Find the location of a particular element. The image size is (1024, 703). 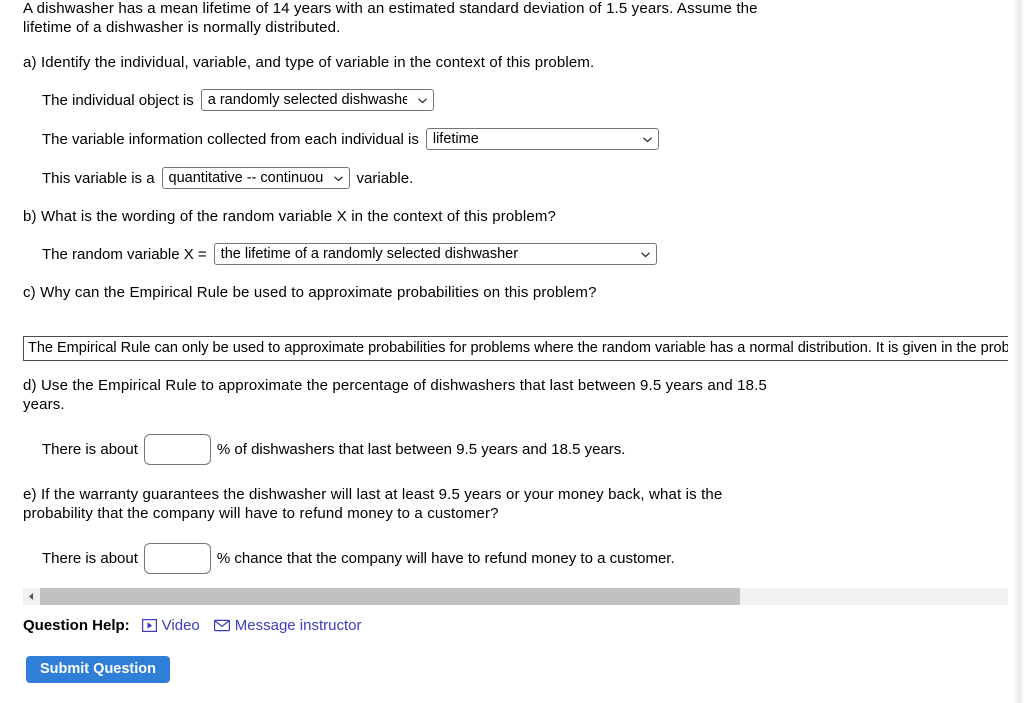

variable-type-select: quantitative -- continuous is located at coordinates (255, 178).